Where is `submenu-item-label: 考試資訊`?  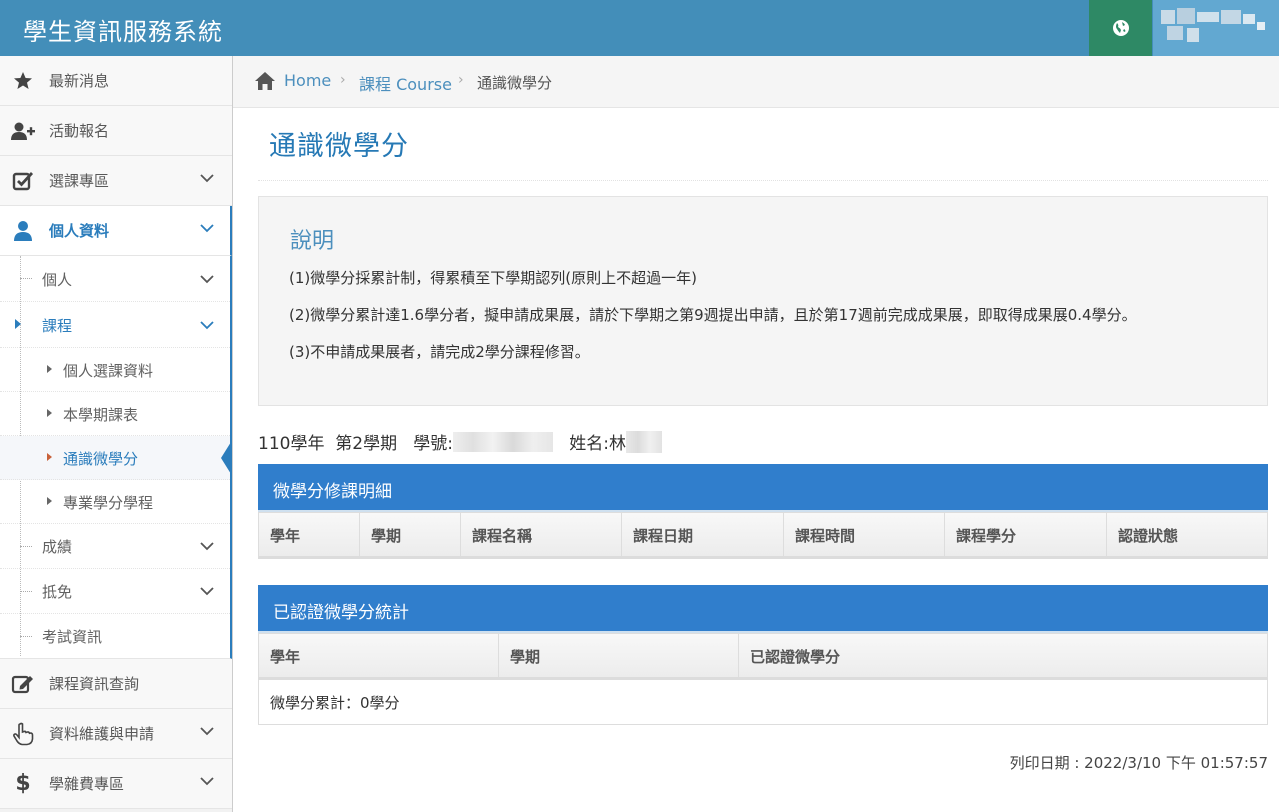
submenu-item-label: 考試資訊 is located at coordinates (72, 637).